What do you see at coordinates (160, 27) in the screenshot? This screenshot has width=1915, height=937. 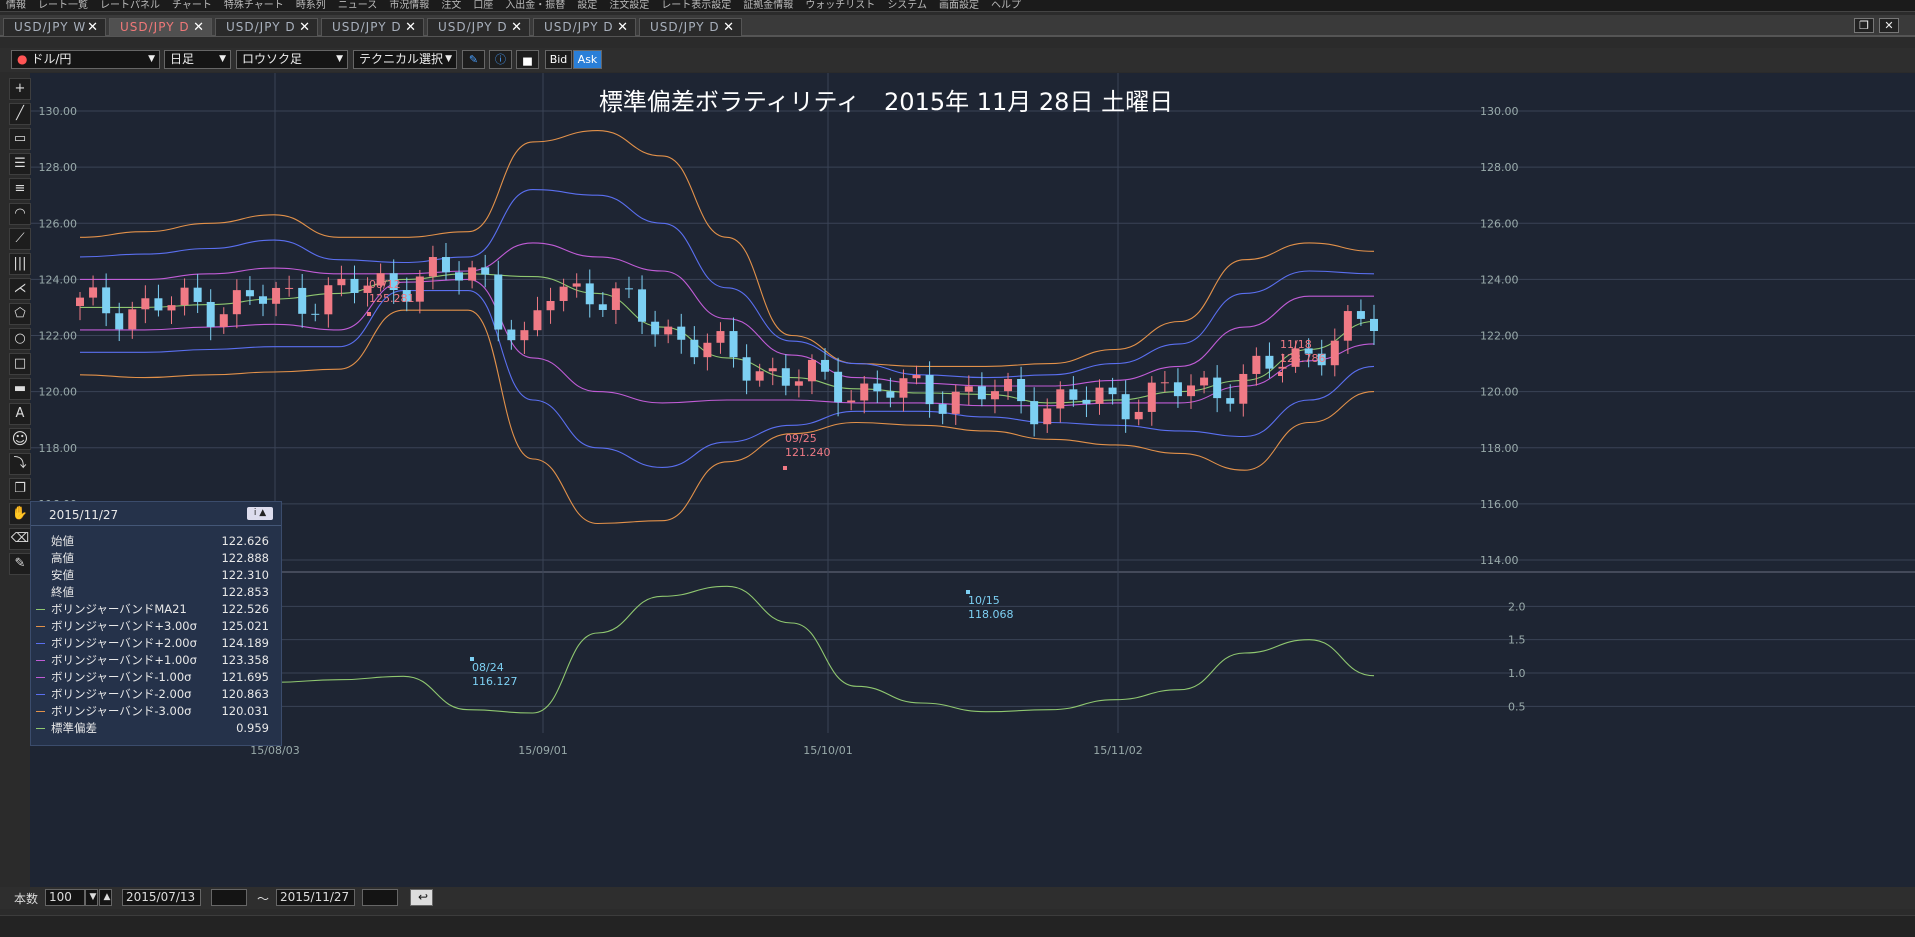 I see `tab-2: USD/JPY D ✕` at bounding box center [160, 27].